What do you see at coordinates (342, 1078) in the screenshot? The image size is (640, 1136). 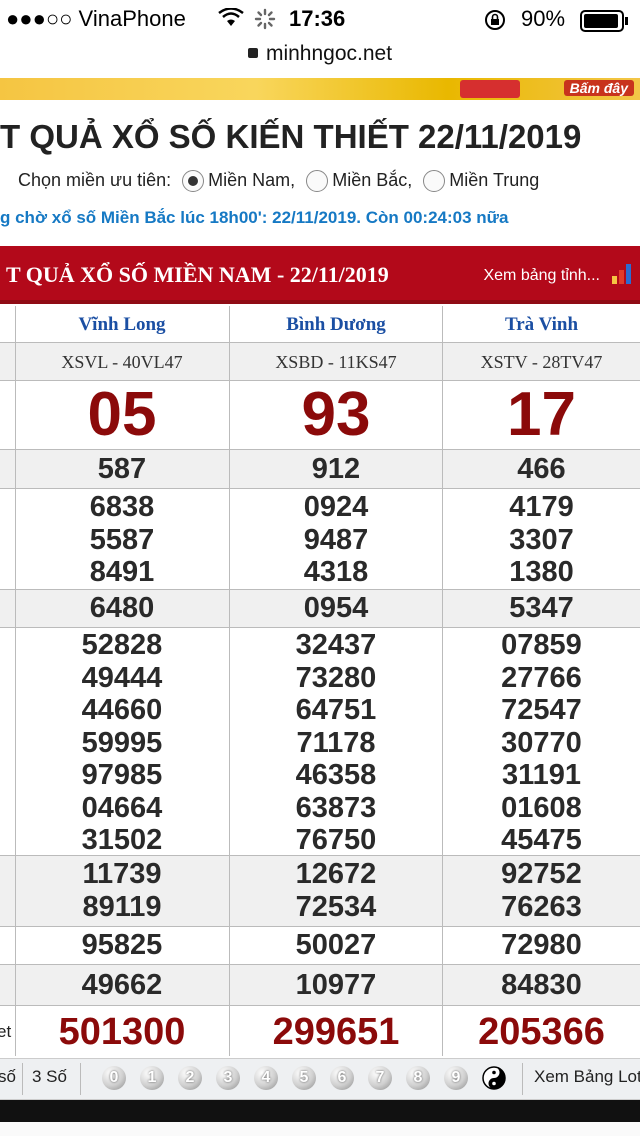 I see `digit-ball-6: 6` at bounding box center [342, 1078].